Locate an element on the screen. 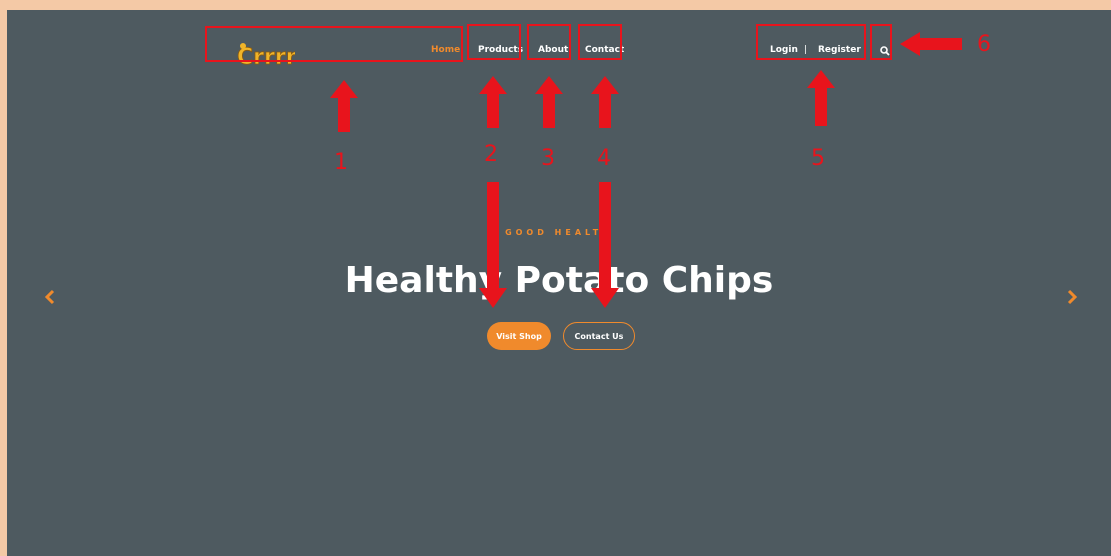  visit-shop-button: Visit Shop is located at coordinates (519, 336).